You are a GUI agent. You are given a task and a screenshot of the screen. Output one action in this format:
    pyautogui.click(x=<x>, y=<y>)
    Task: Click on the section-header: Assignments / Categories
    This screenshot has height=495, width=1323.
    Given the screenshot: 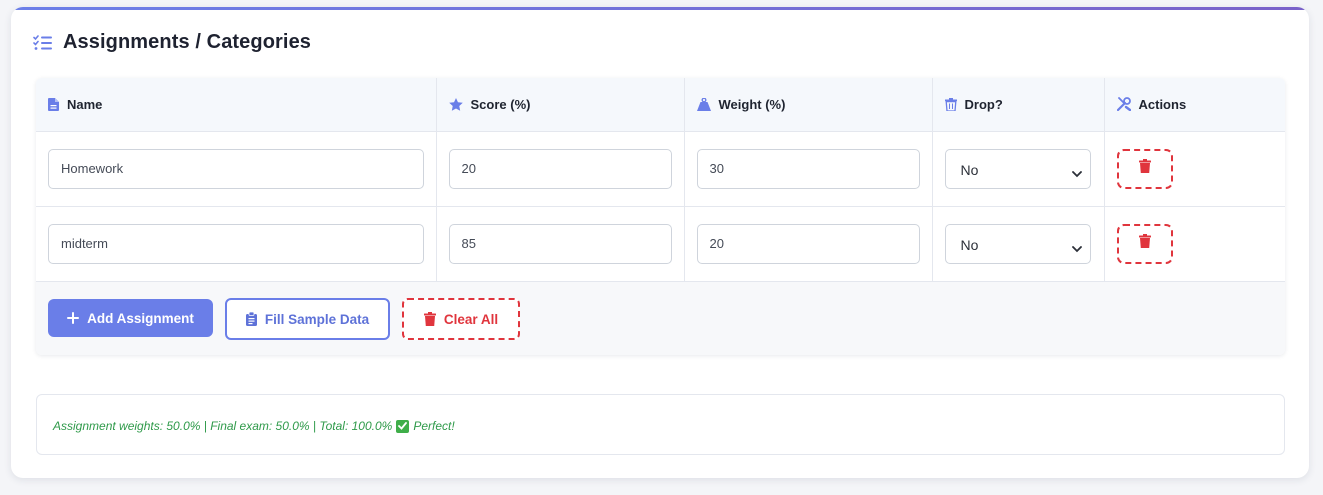 What is the action you would take?
    pyautogui.click(x=172, y=42)
    